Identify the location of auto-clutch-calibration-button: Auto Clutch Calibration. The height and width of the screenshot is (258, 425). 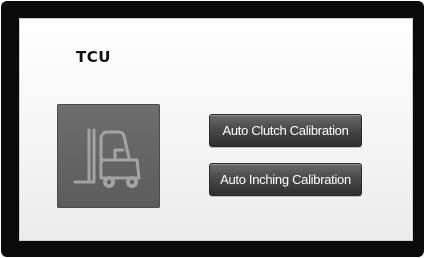
(285, 130).